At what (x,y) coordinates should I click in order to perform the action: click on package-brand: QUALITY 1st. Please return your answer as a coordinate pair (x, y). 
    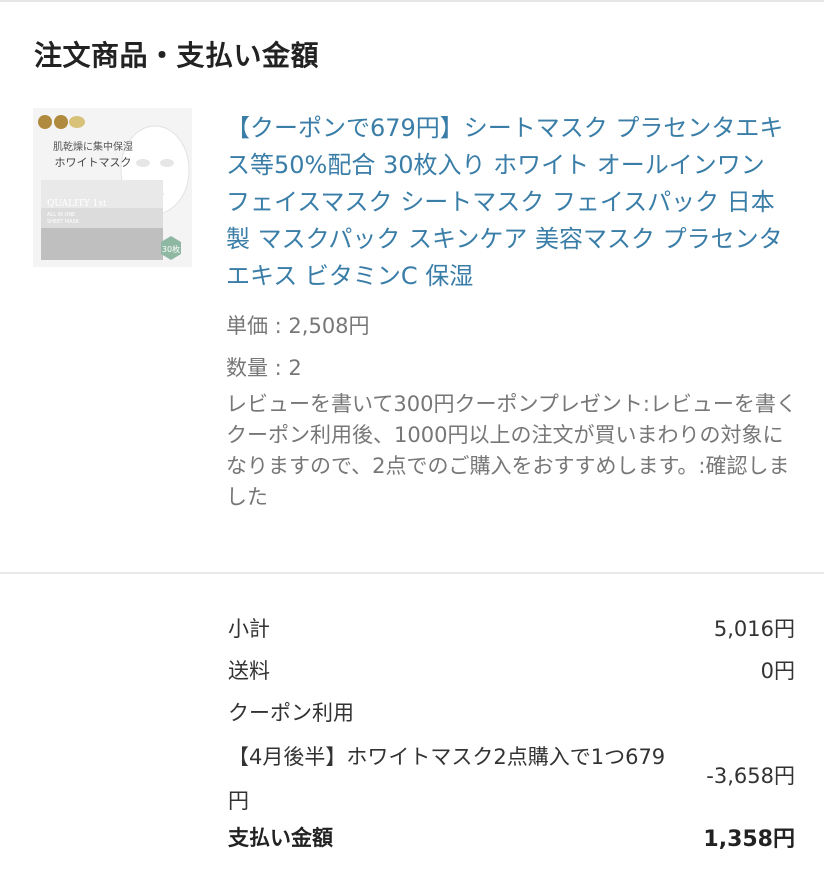
    Looking at the image, I should click on (77, 204).